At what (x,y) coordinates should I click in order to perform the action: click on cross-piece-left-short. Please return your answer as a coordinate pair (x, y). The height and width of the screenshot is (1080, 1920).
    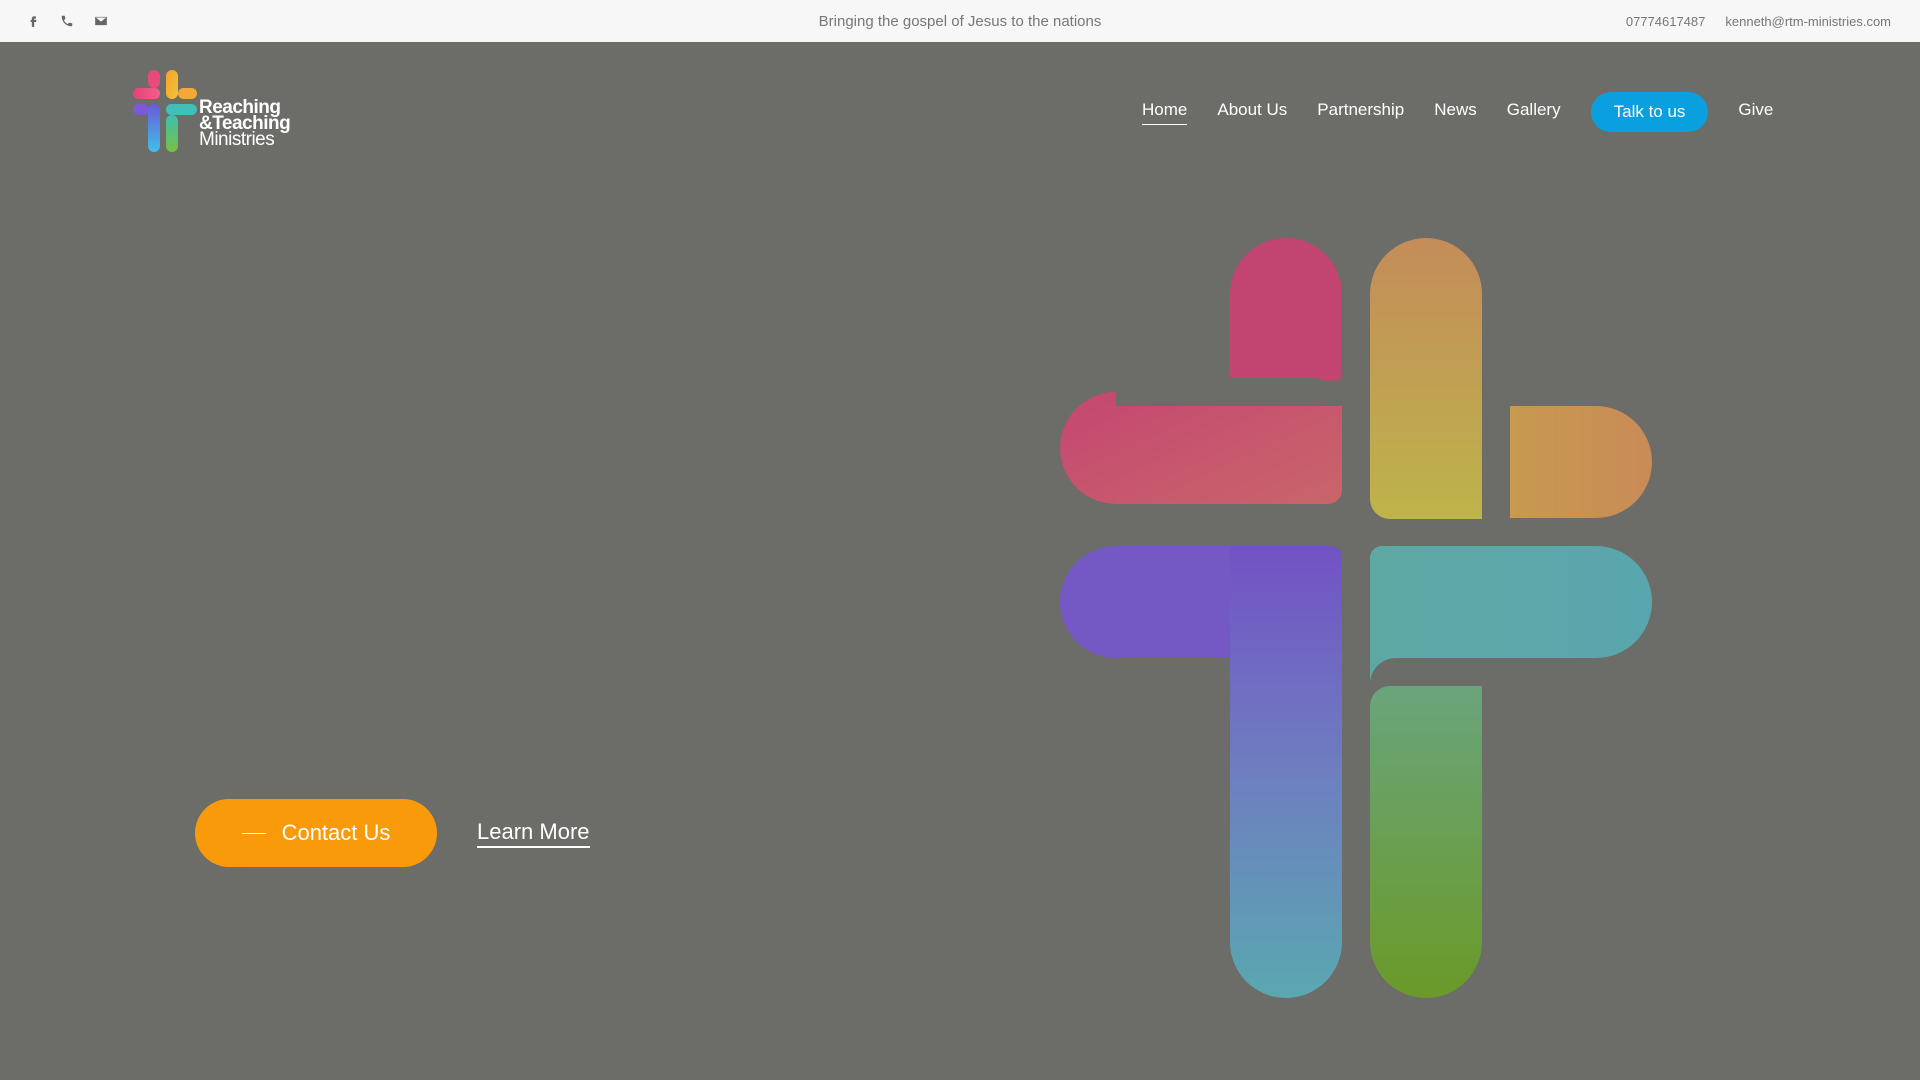
    Looking at the image, I should click on (1147, 602).